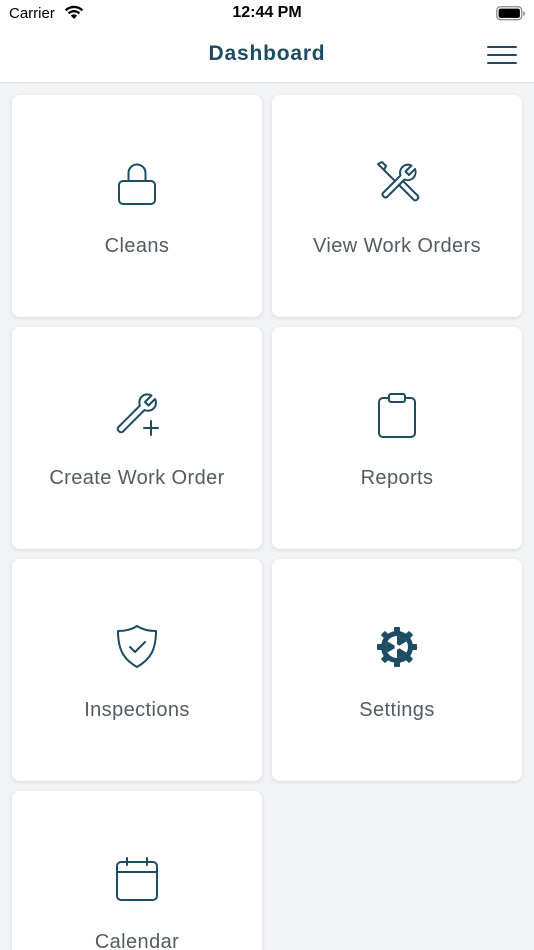 The image size is (534, 950). Describe the element at coordinates (137, 879) in the screenshot. I see `calendar-icon` at that location.